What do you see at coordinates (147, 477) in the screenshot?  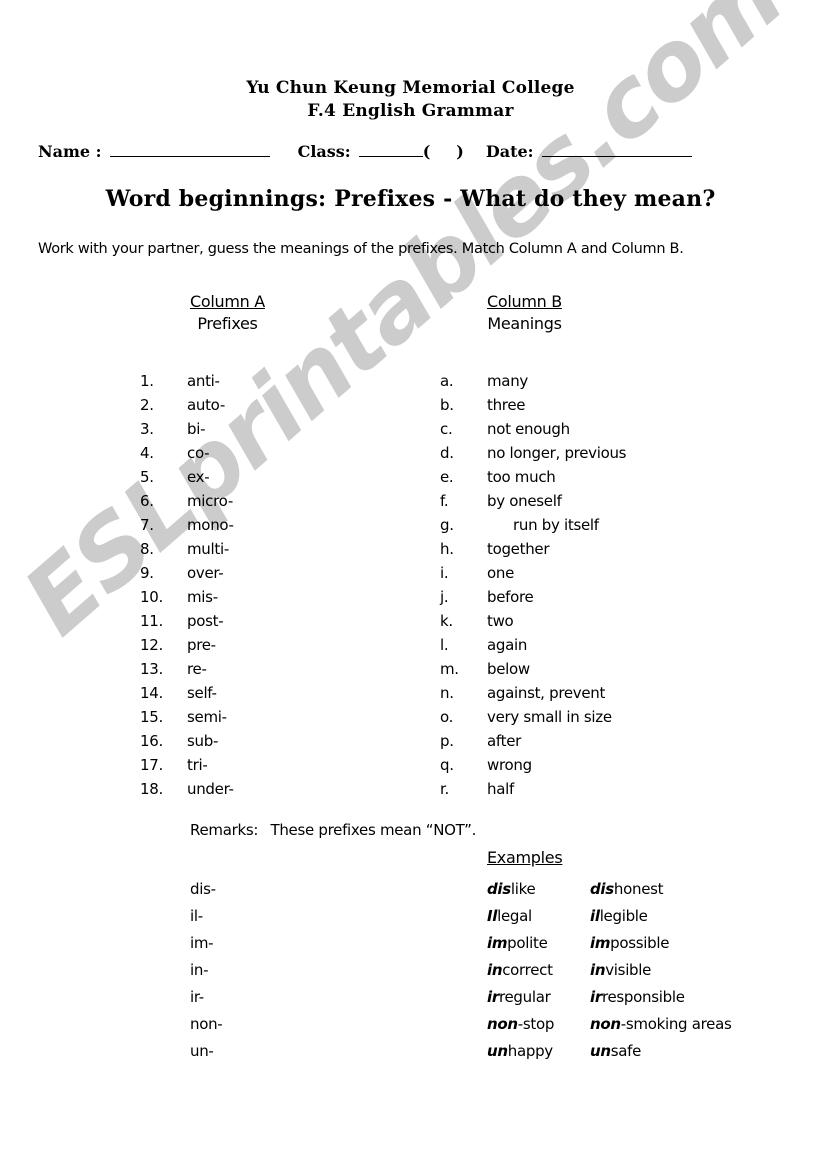 I see `prefix-item-marker: 5.` at bounding box center [147, 477].